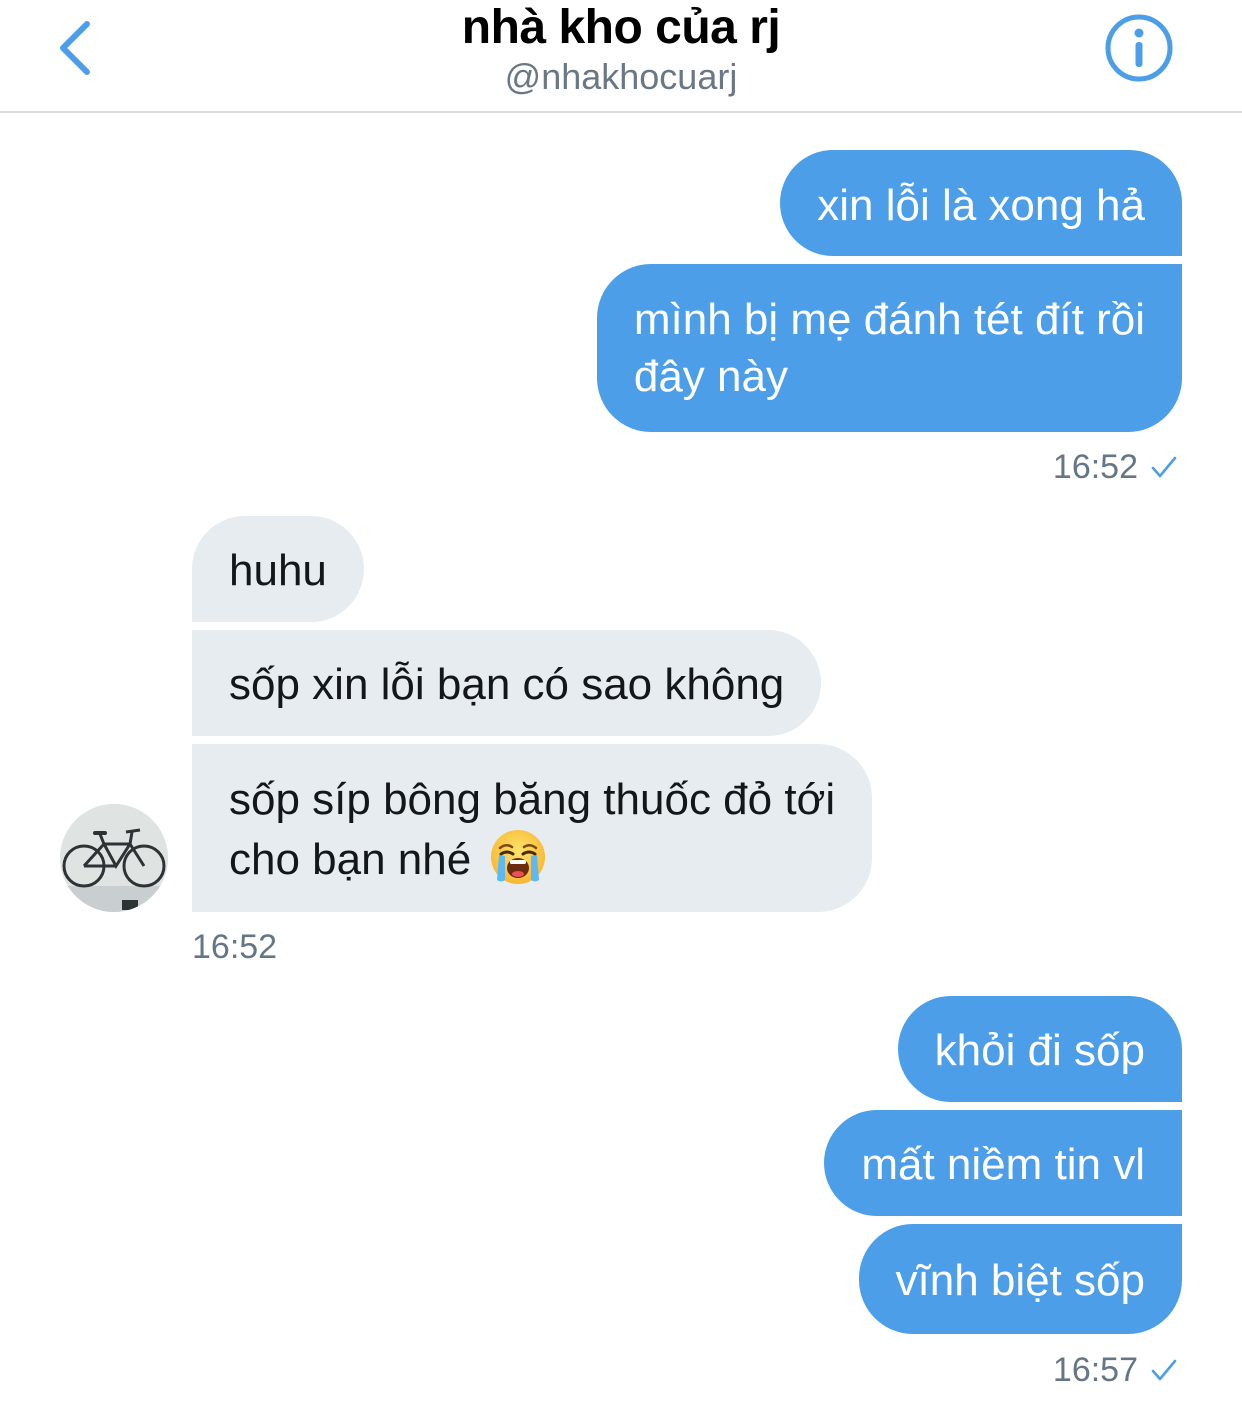 The width and height of the screenshot is (1242, 1403). I want to click on incoming-message: huhu, so click(278, 569).